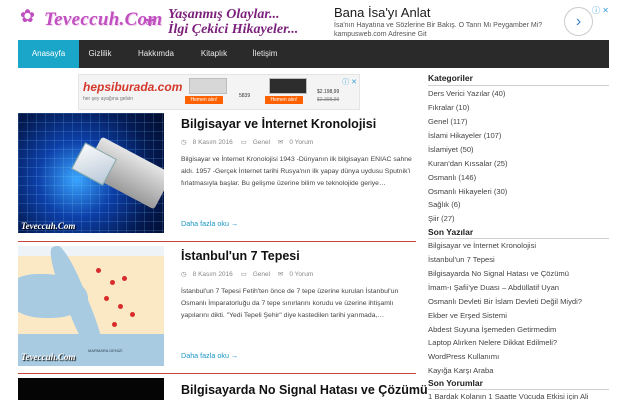 Image resolution: width=619 pixels, height=400 pixels. Describe the element at coordinates (492, 342) in the screenshot. I see `recent-post-item: Laptop Alırken Nelere Dikkat Edilmeli?` at that location.